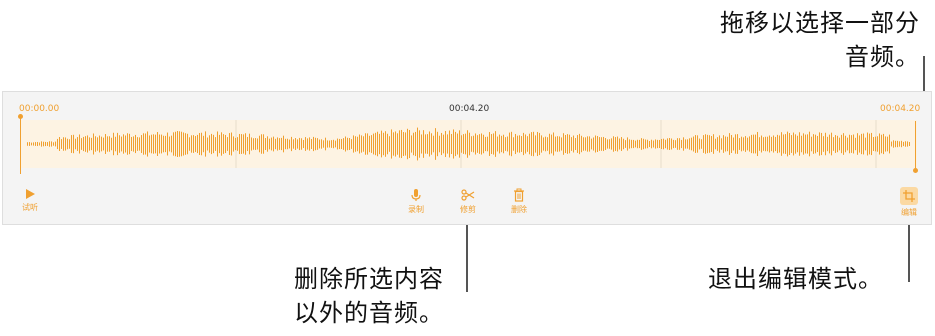 The width and height of the screenshot is (935, 336). Describe the element at coordinates (416, 201) in the screenshot. I see `record-button: 录制` at that location.